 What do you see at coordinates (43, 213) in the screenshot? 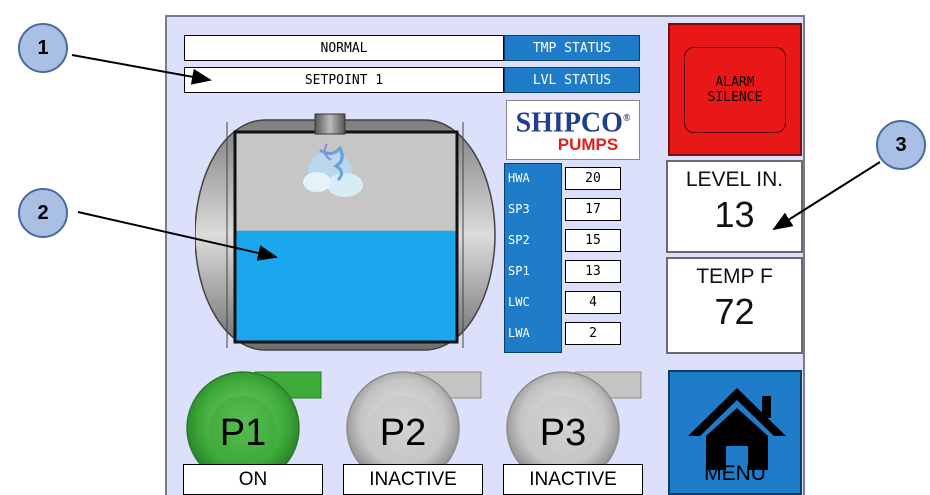
I see `callout-2-badge: 2` at bounding box center [43, 213].